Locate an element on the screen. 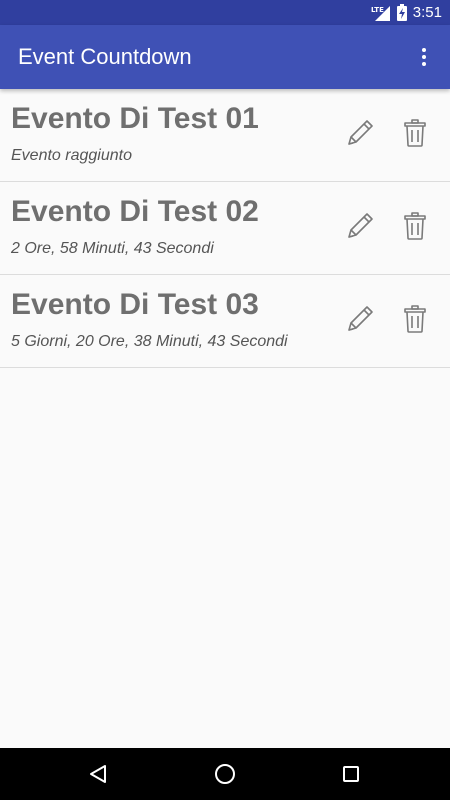 This screenshot has height=800, width=450. lte-signal-icon: LTE is located at coordinates (380, 13).